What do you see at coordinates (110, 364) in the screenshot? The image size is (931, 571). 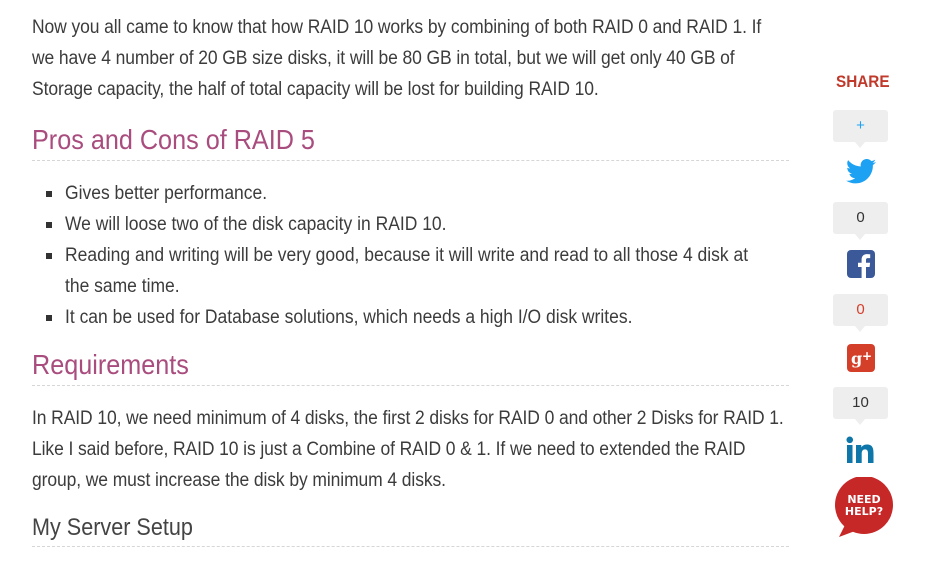 I see `requirements-heading: Requirements` at bounding box center [110, 364].